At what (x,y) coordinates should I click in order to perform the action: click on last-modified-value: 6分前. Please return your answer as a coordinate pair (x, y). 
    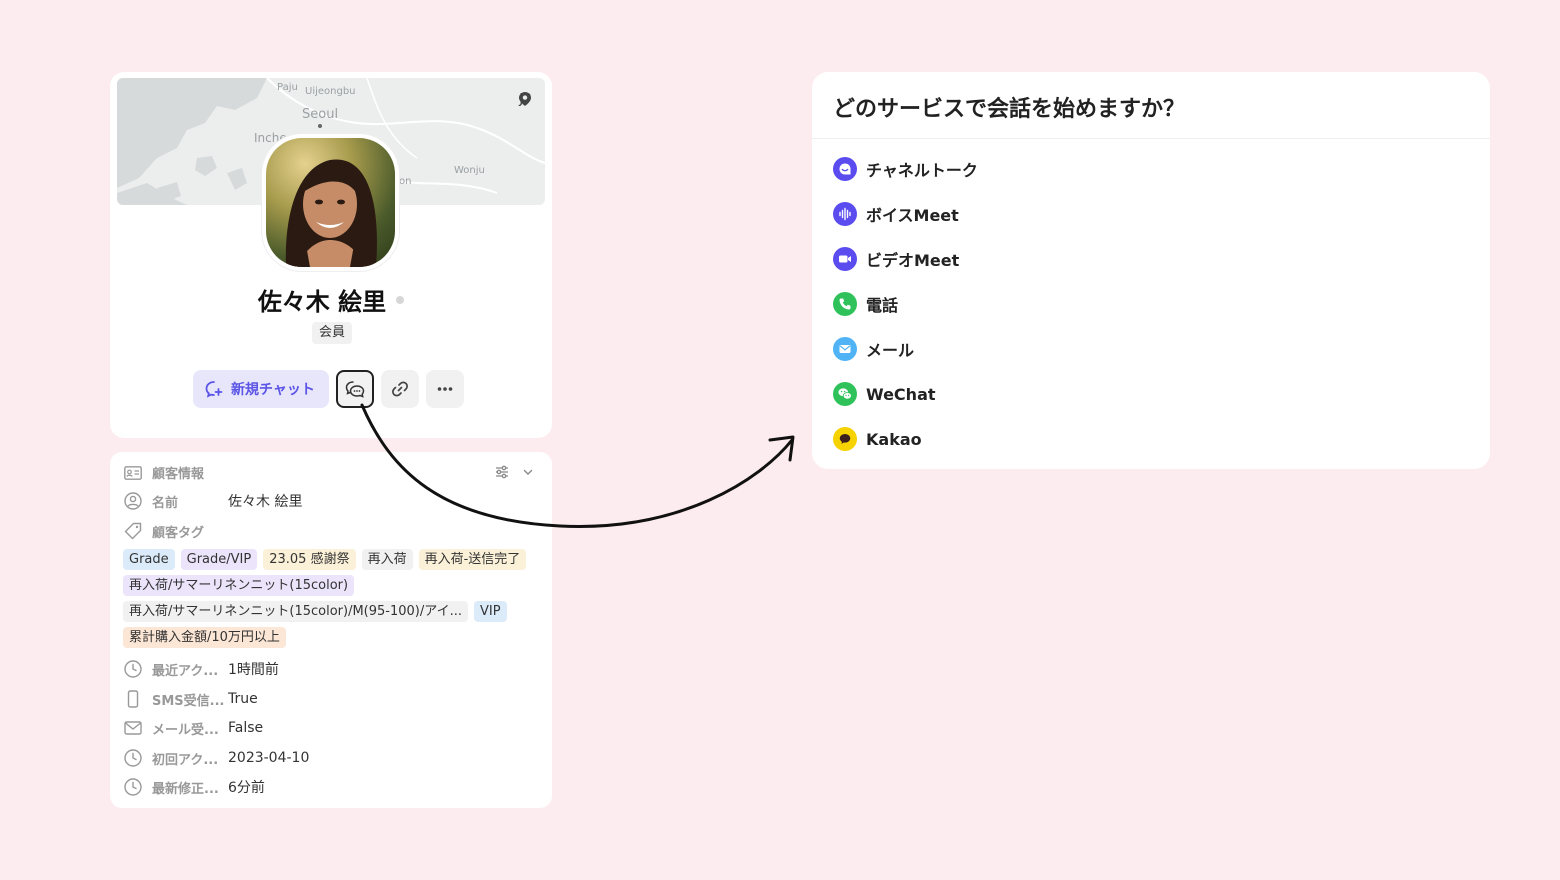
    Looking at the image, I should click on (246, 788).